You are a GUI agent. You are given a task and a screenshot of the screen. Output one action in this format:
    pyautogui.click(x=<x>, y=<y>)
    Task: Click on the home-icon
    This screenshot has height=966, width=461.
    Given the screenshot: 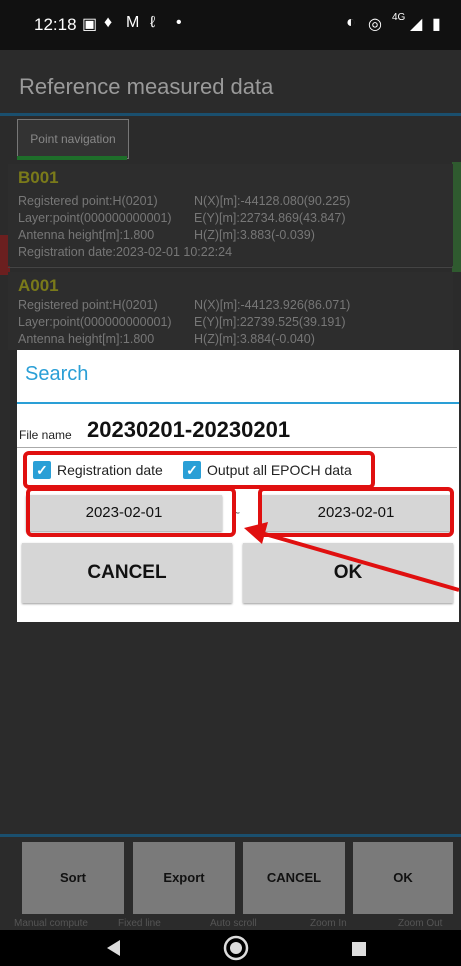 What is the action you would take?
    pyautogui.click(x=236, y=948)
    